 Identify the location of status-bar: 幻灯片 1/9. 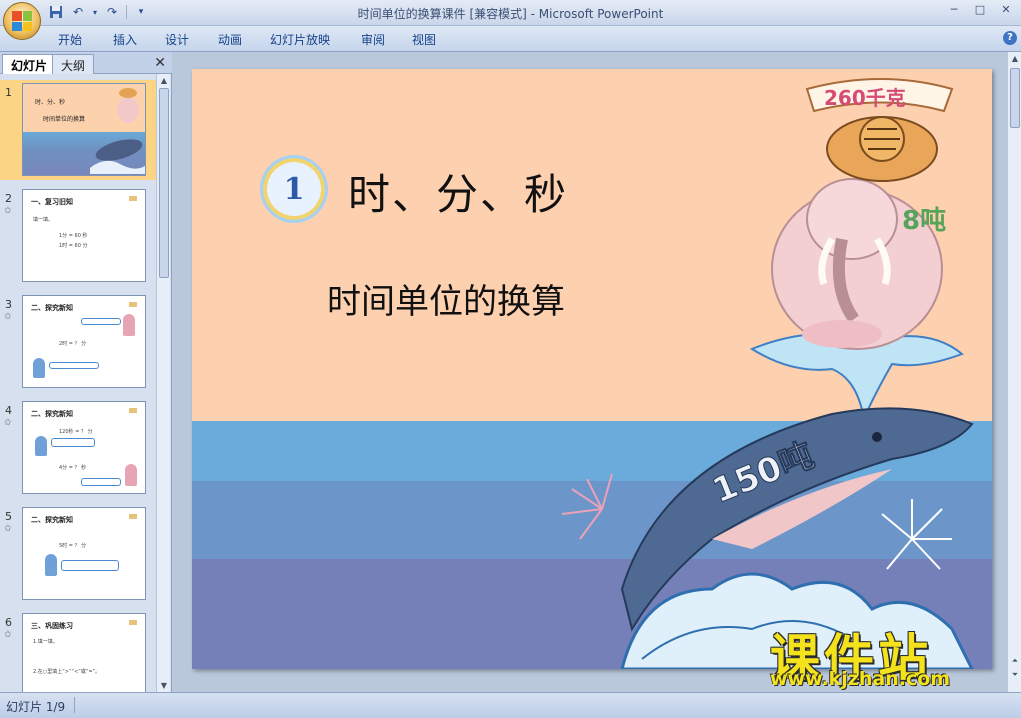
(510, 705).